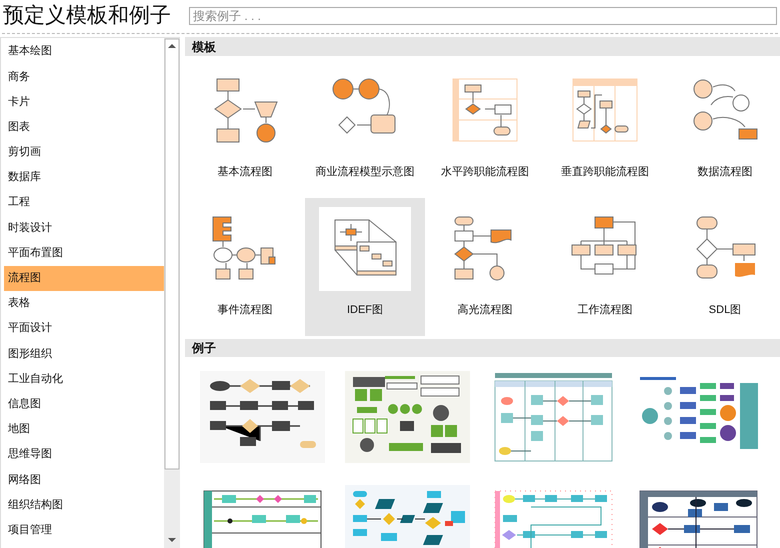 The width and height of the screenshot is (780, 548). Describe the element at coordinates (245, 267) in the screenshot. I see `template-tile: 事件流程图` at that location.